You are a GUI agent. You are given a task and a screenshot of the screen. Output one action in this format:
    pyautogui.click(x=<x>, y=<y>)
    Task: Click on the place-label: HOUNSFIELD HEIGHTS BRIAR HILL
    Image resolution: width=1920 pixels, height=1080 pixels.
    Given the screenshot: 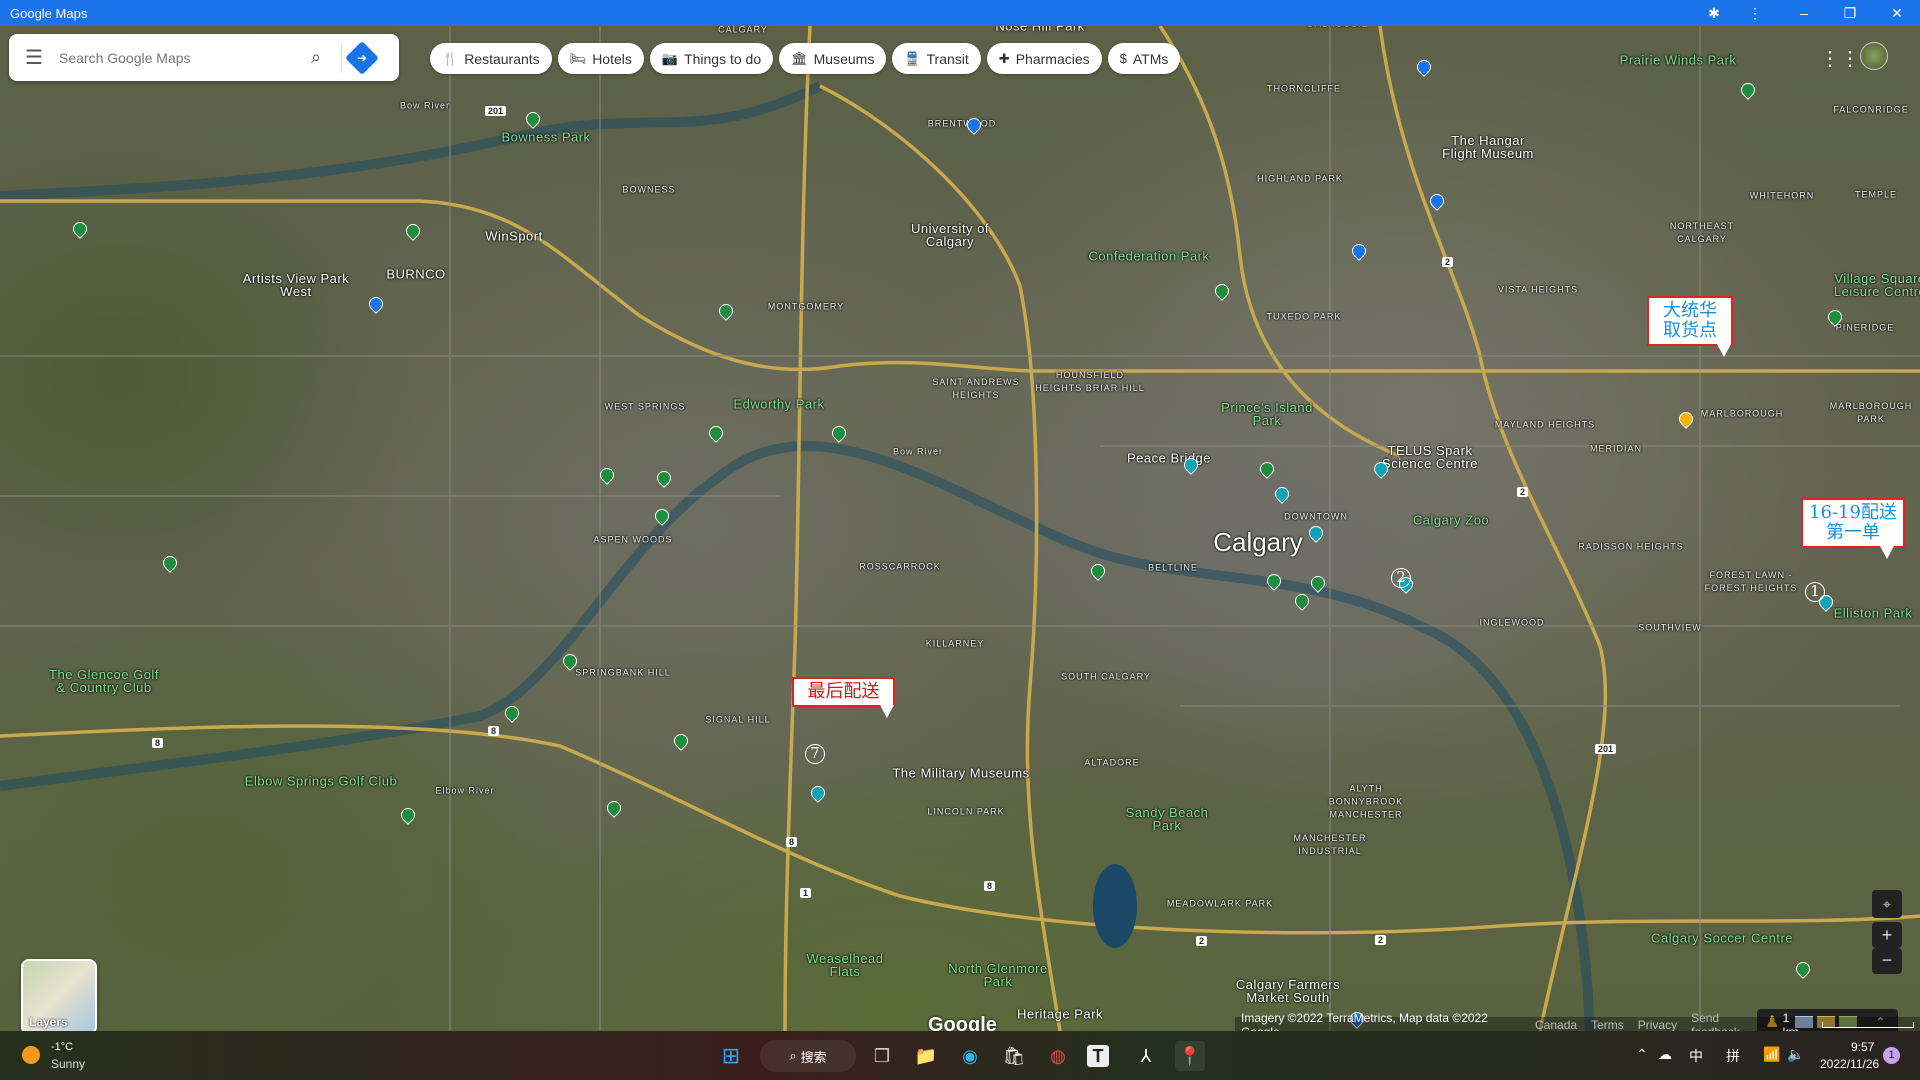 What is the action you would take?
    pyautogui.click(x=1090, y=381)
    